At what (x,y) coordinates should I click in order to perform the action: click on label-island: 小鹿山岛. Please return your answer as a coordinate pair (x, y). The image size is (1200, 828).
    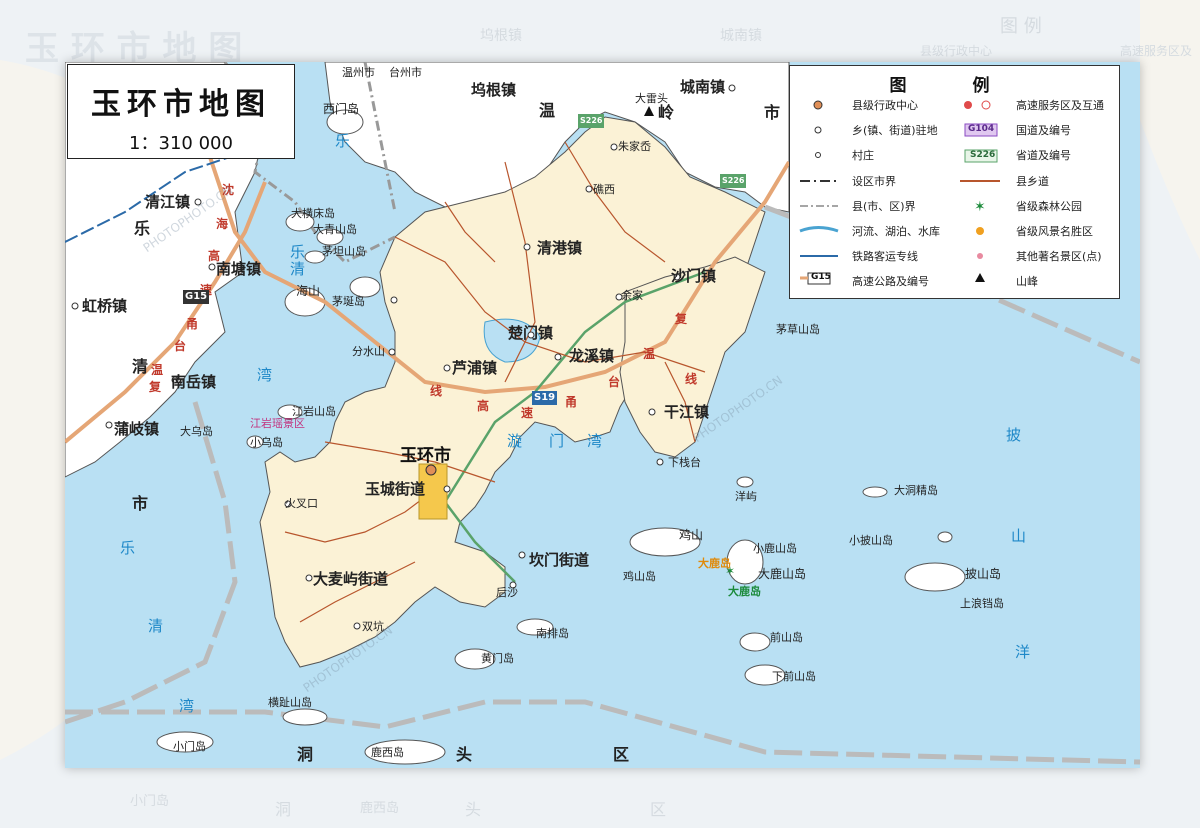
    Looking at the image, I should click on (775, 548).